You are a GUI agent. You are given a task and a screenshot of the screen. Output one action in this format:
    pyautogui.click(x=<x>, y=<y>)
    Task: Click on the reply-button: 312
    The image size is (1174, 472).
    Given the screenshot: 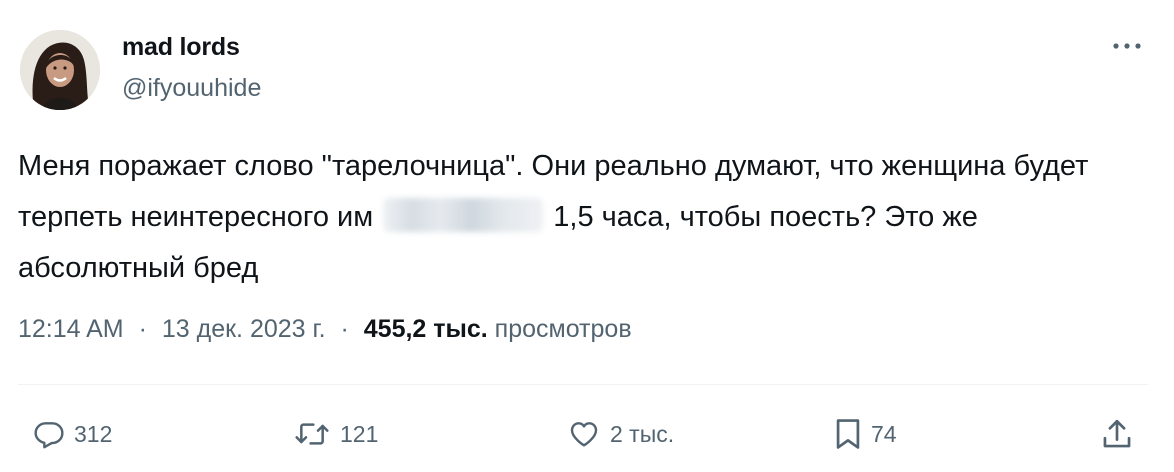 What is the action you would take?
    pyautogui.click(x=72, y=434)
    